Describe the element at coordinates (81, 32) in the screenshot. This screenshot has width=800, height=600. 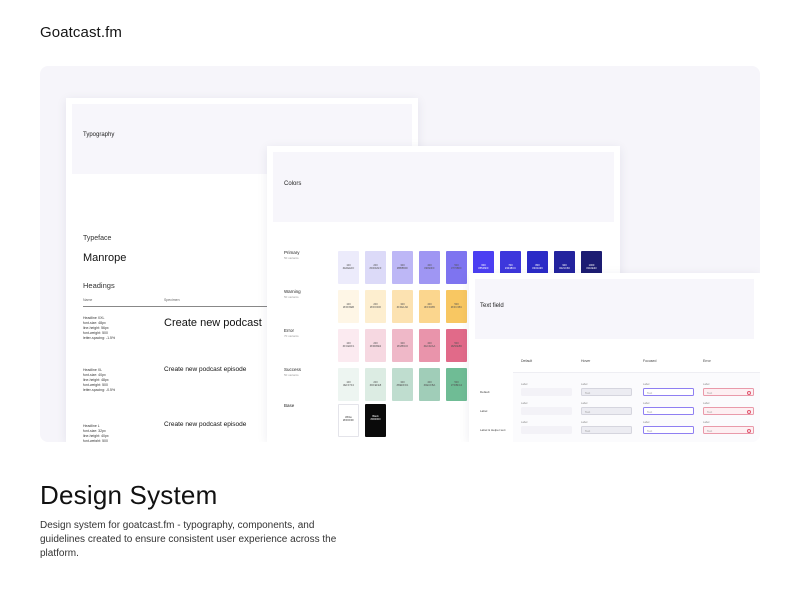
I see `brand-logo: Goatcast.fm` at that location.